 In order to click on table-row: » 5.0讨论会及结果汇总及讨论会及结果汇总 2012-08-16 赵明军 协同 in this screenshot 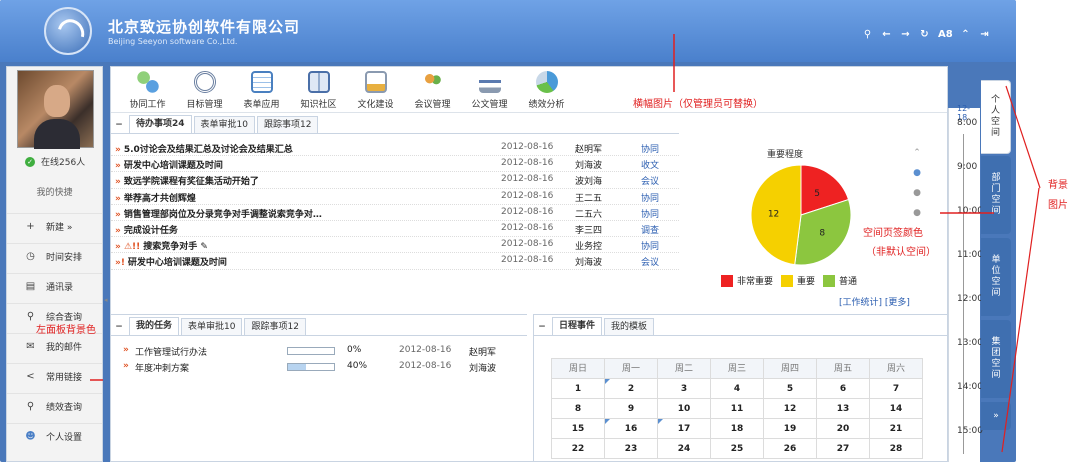, I will do `click(395, 148)`.